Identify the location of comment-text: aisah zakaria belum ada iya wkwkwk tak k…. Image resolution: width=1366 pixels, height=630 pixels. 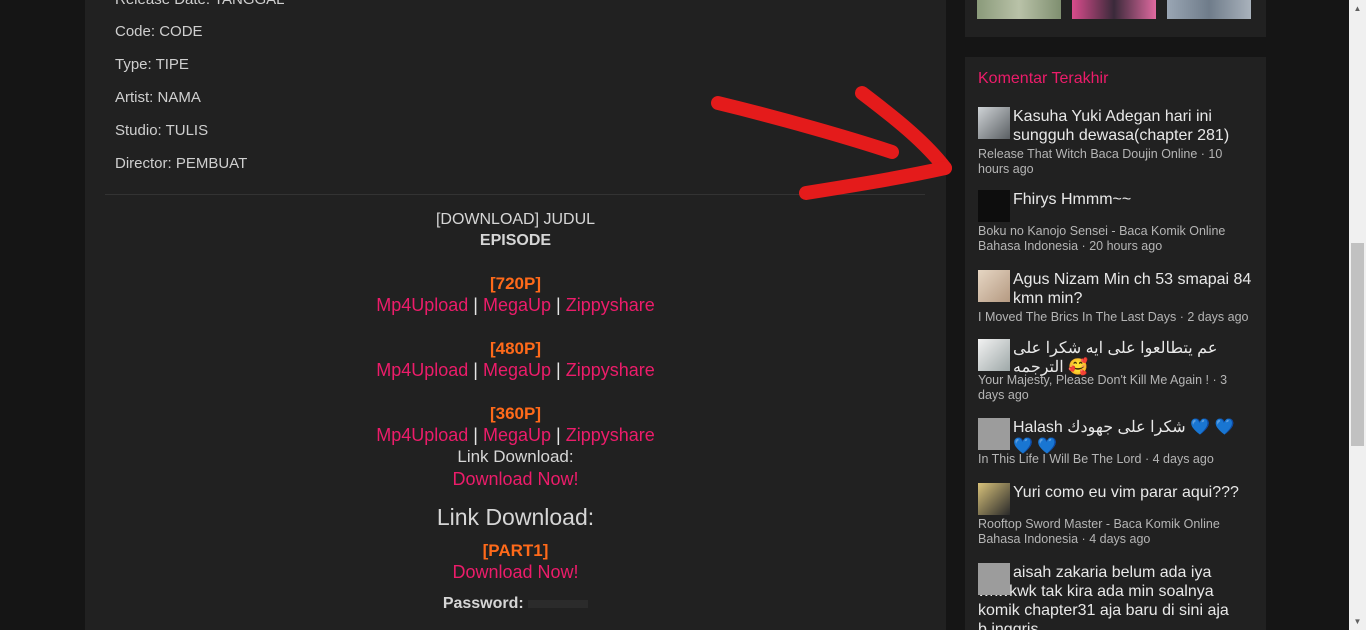
(1103, 597).